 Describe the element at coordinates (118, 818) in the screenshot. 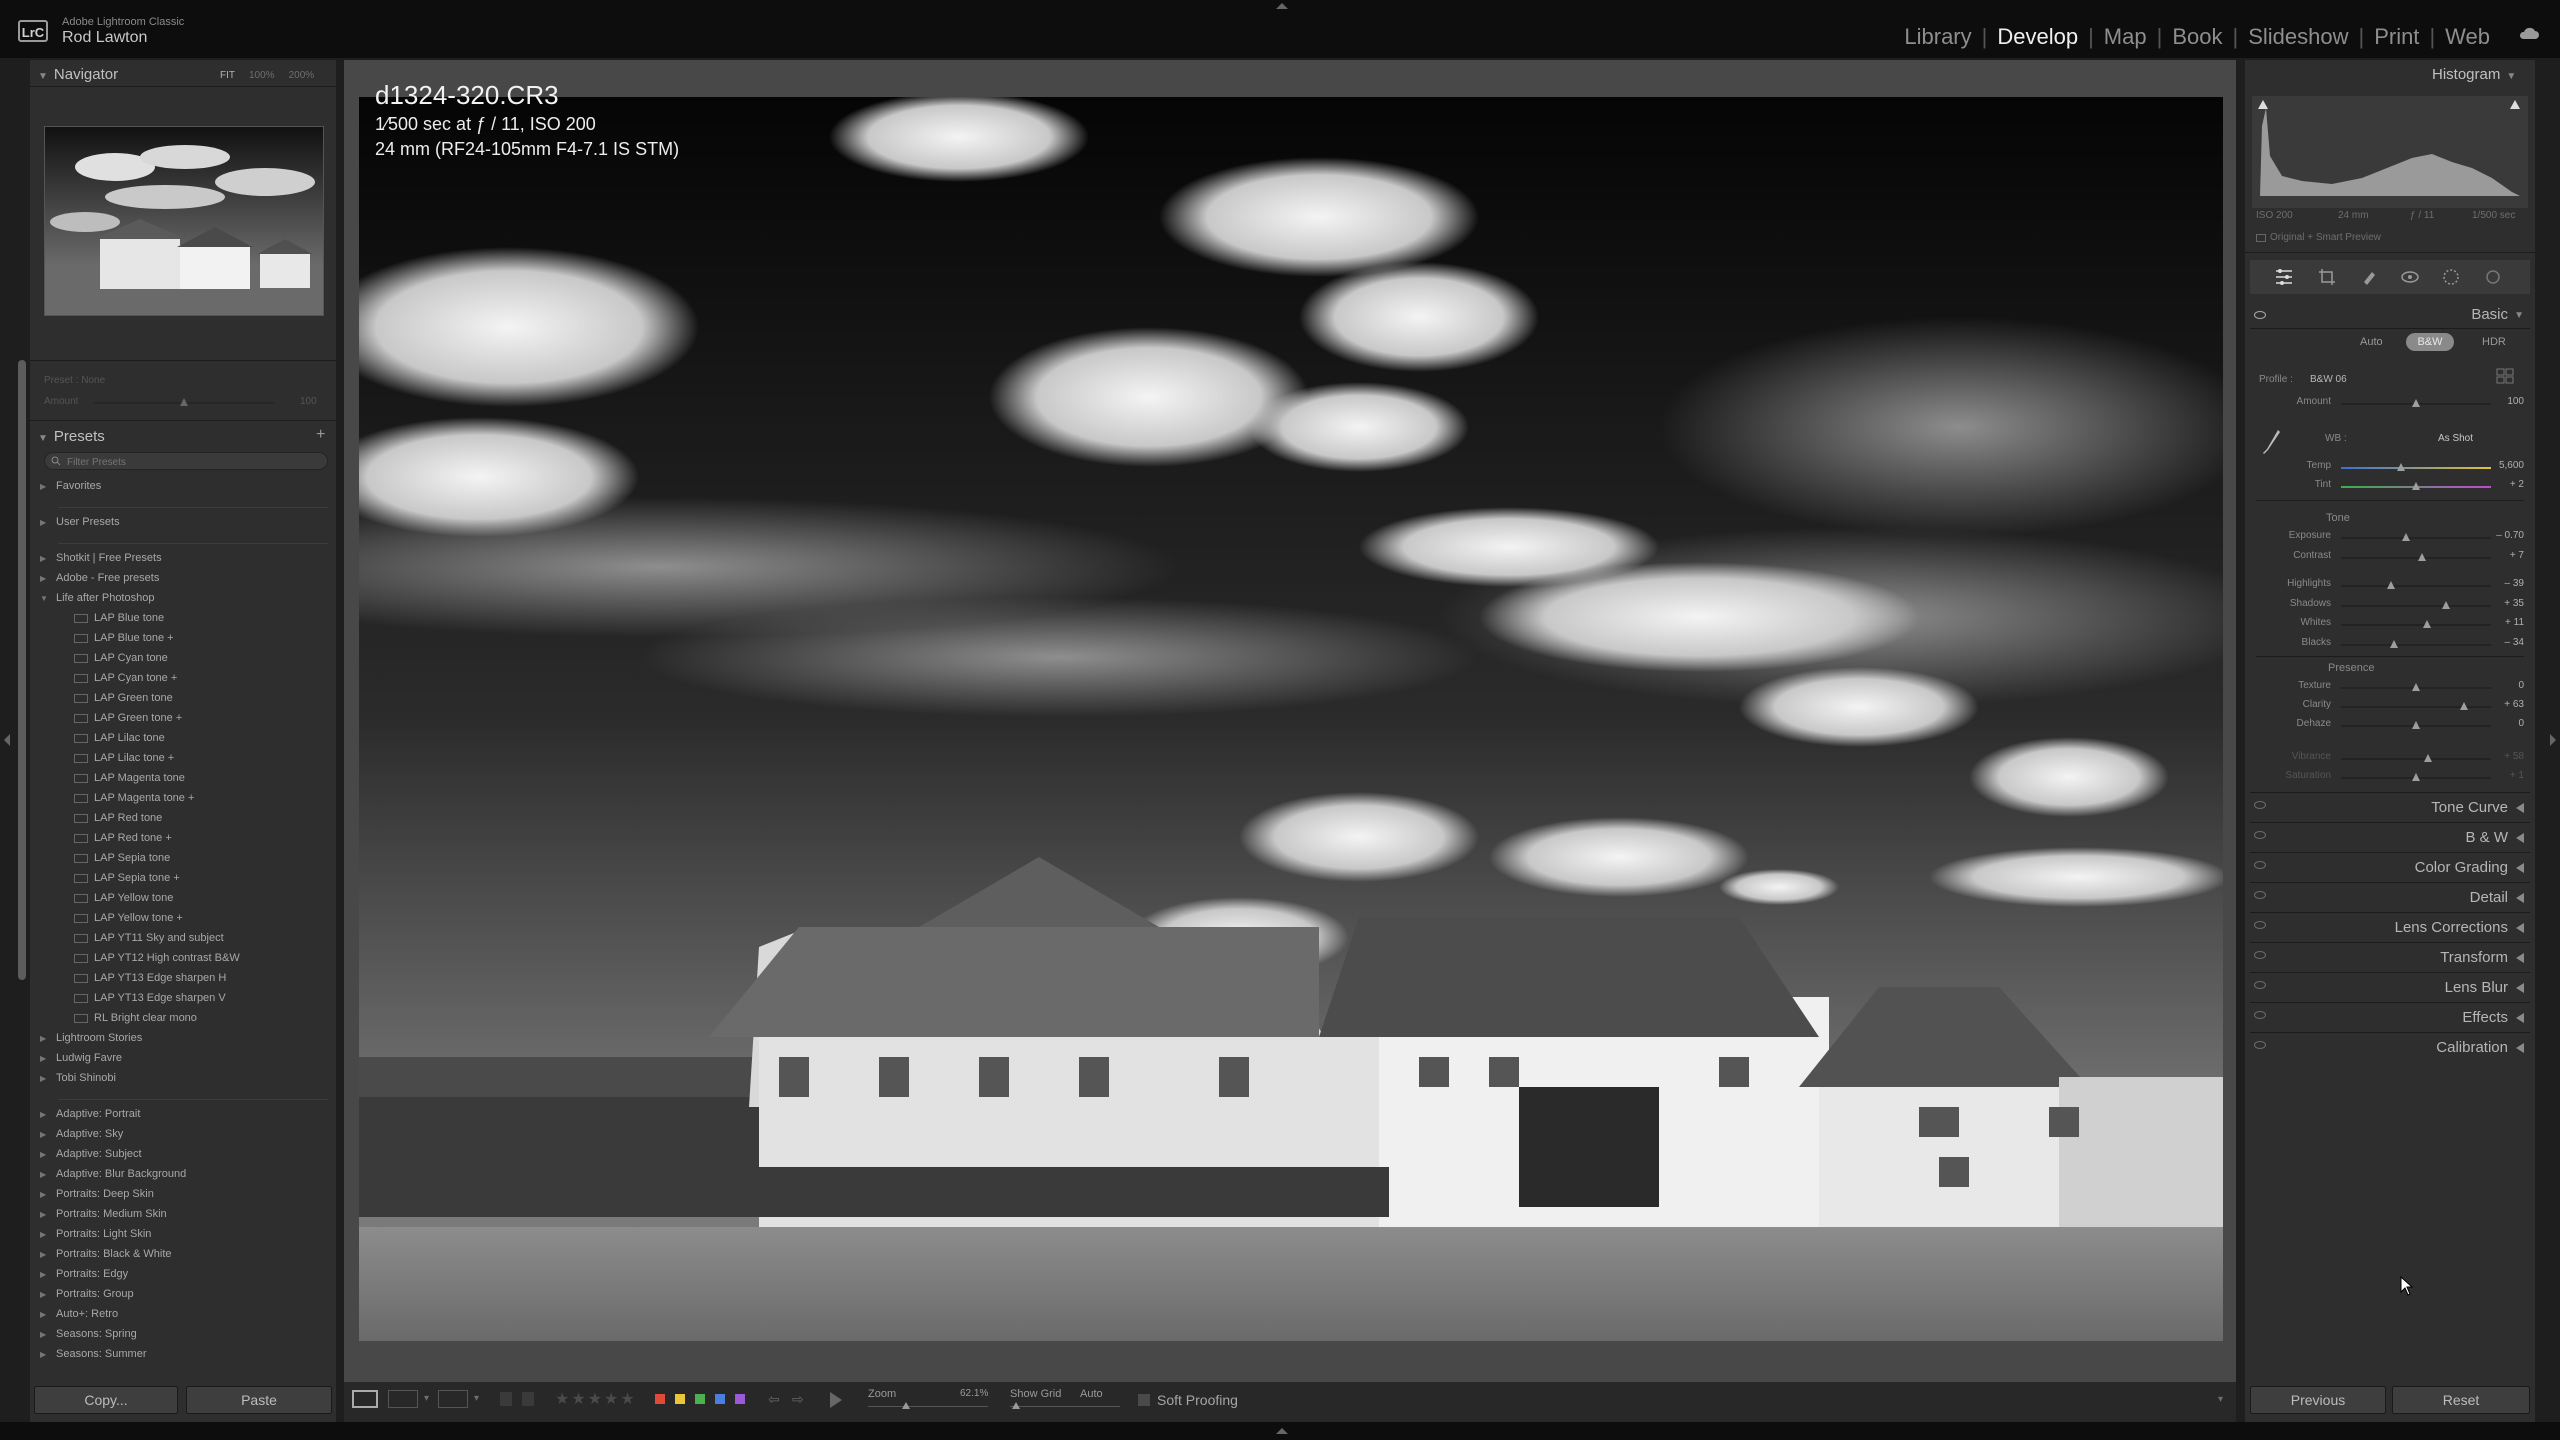

I see `preset-item: LAP Red tone` at that location.